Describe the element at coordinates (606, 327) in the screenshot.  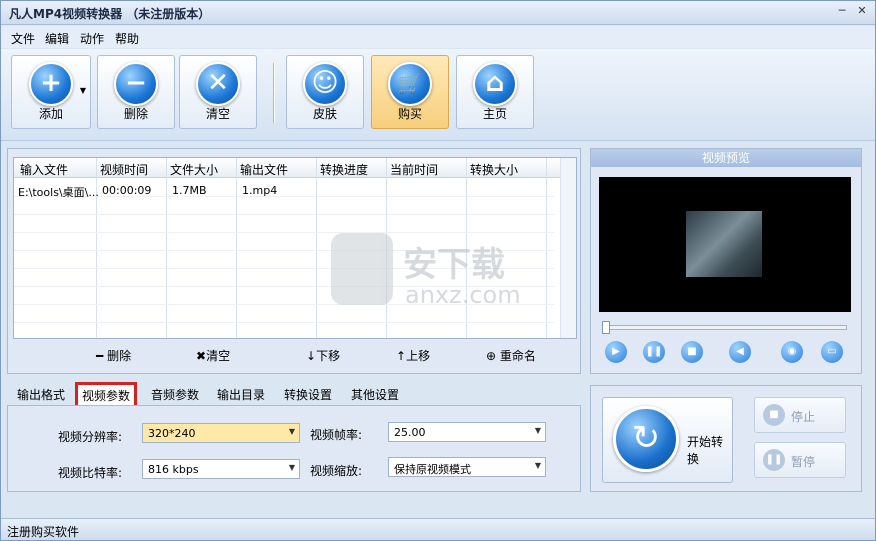
I see `seek-handle` at that location.